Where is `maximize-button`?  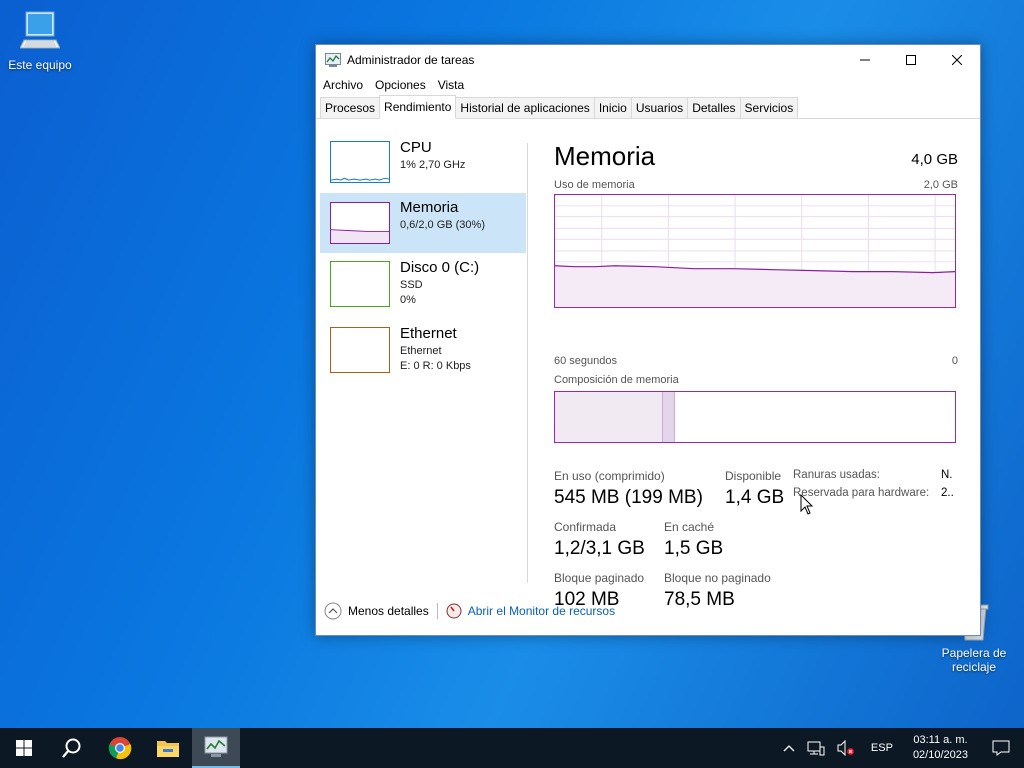 maximize-button is located at coordinates (911, 60).